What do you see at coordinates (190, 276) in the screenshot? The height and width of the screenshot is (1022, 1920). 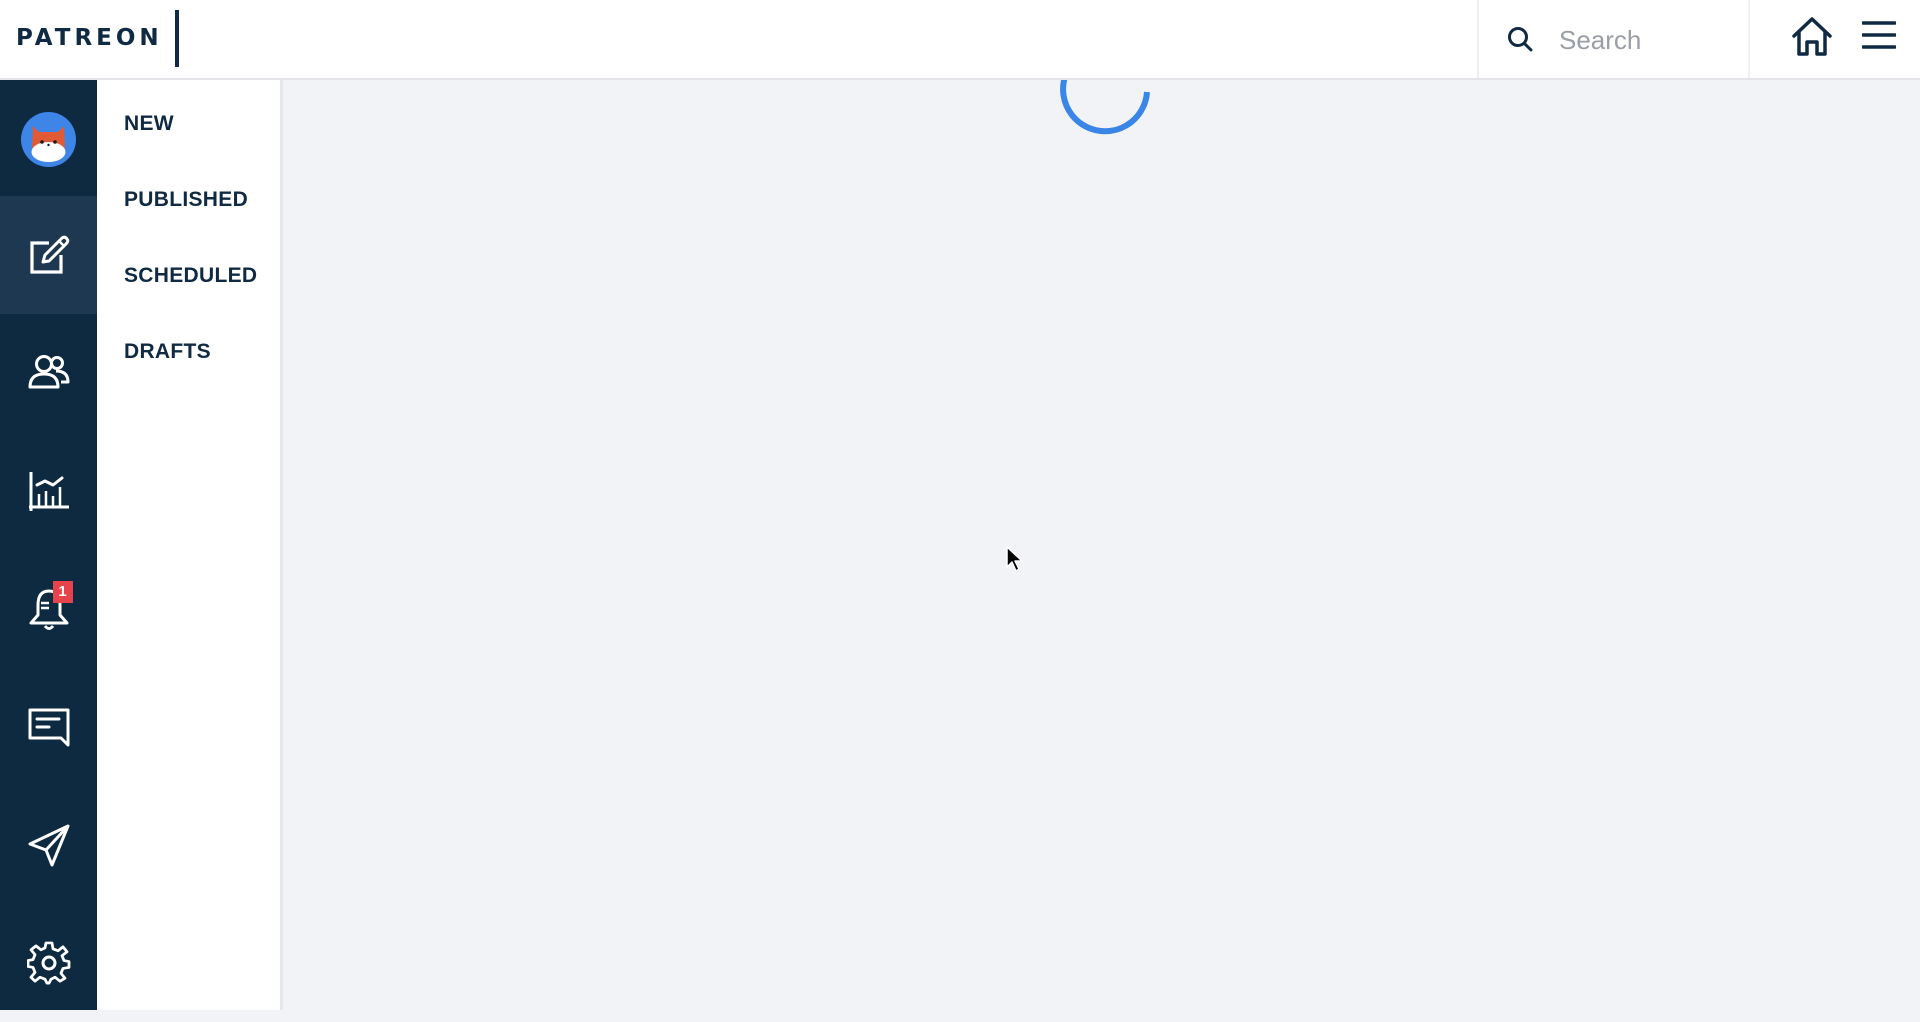 I see `submenu-item-scheduled: SCHEDULED` at bounding box center [190, 276].